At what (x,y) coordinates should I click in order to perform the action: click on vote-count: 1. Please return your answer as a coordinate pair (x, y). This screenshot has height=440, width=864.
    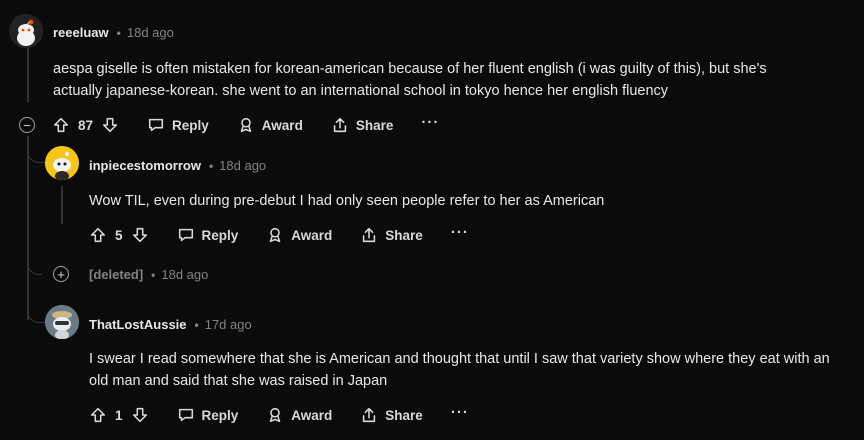
    Looking at the image, I should click on (119, 415).